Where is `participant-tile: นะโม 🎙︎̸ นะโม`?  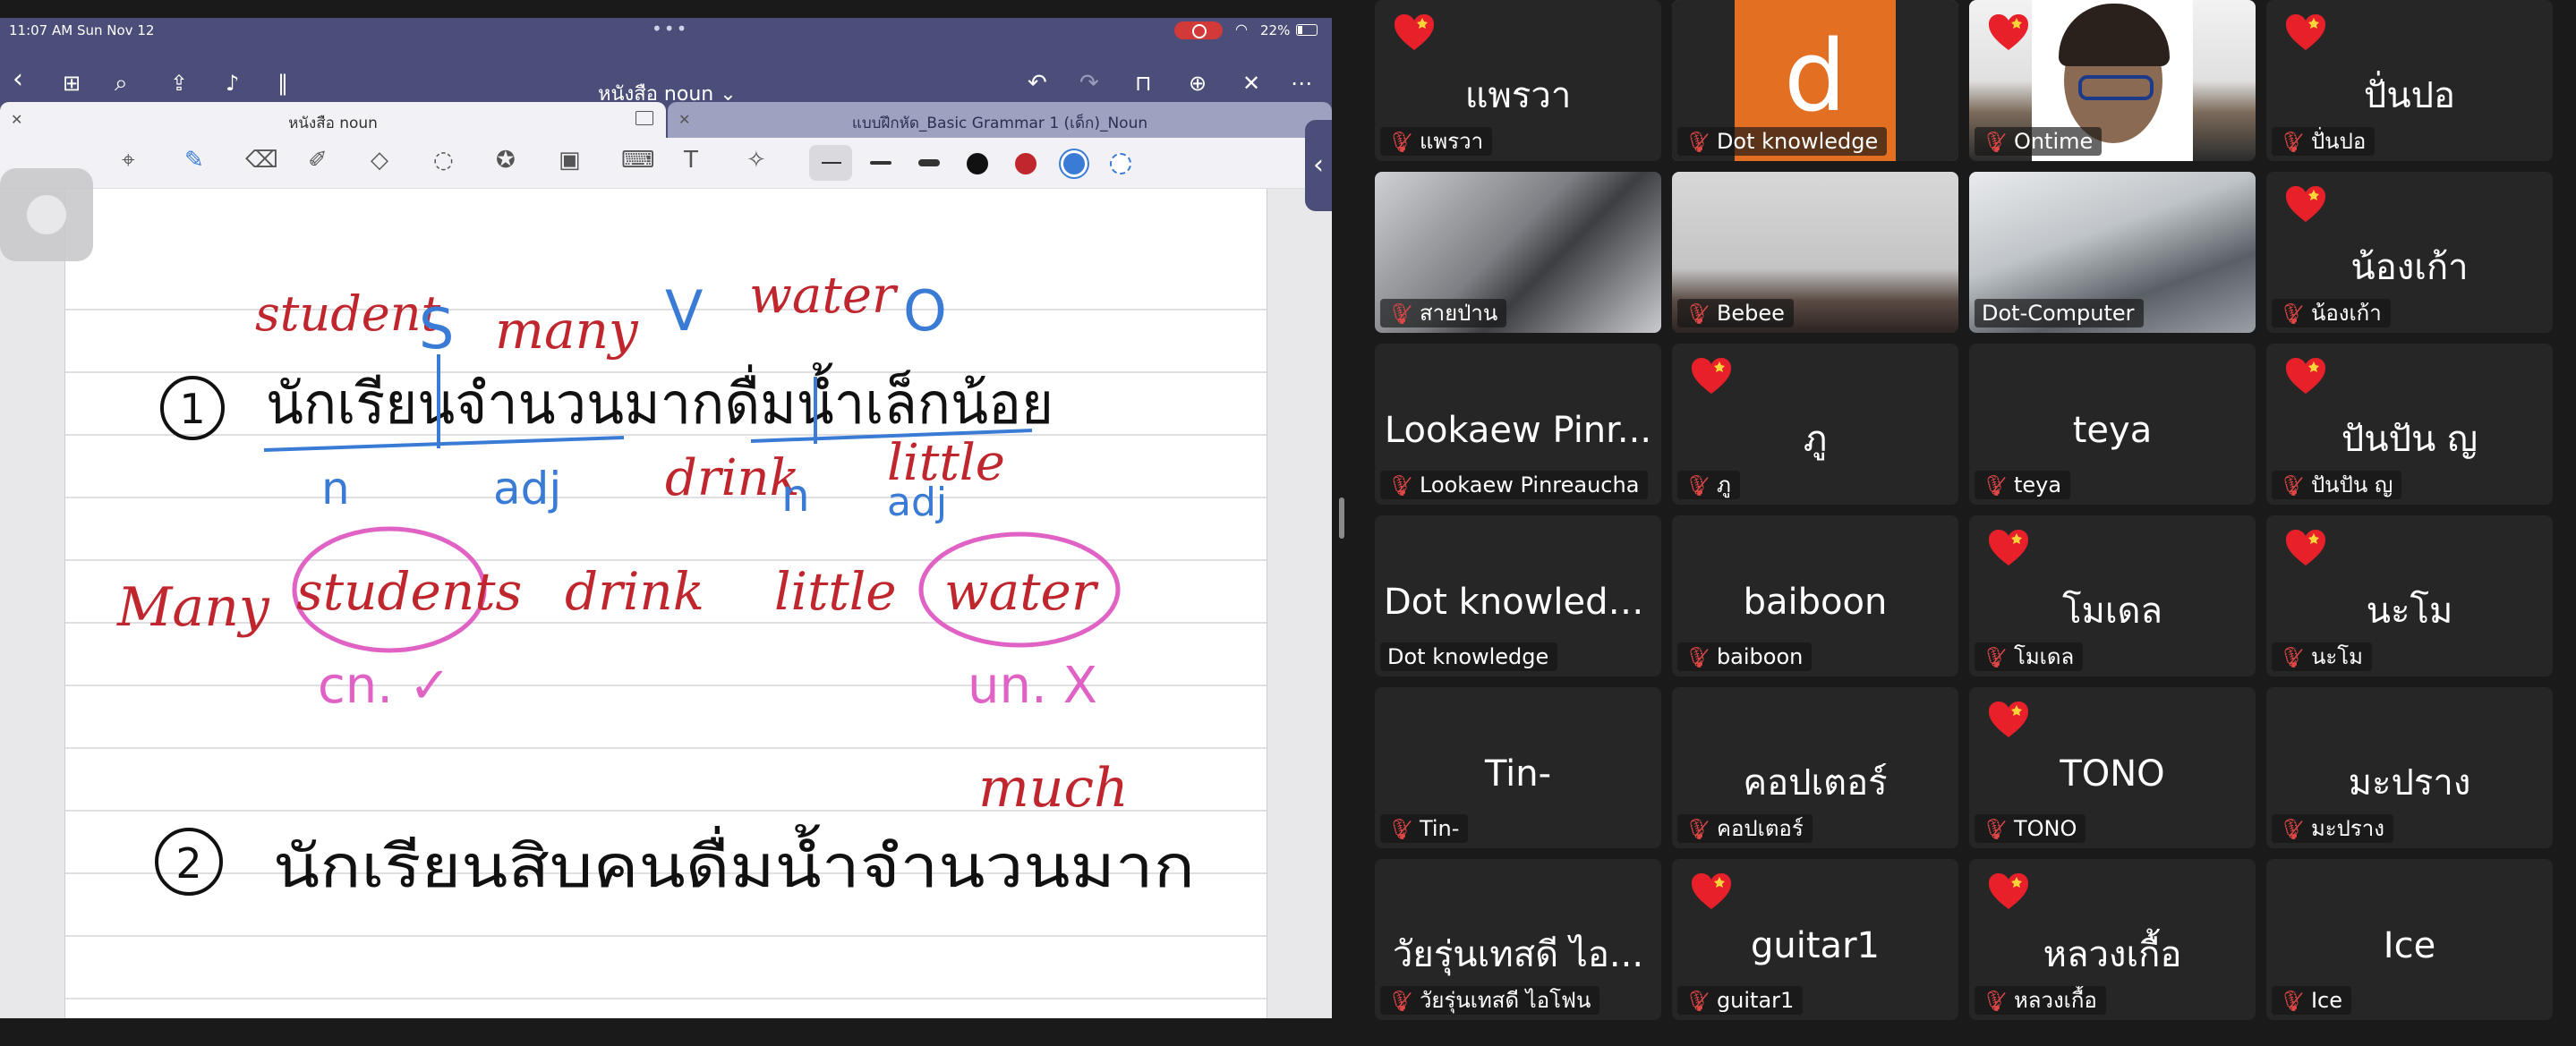
participant-tile: นะโม 🎙︎̸ นะโม is located at coordinates (2409, 595).